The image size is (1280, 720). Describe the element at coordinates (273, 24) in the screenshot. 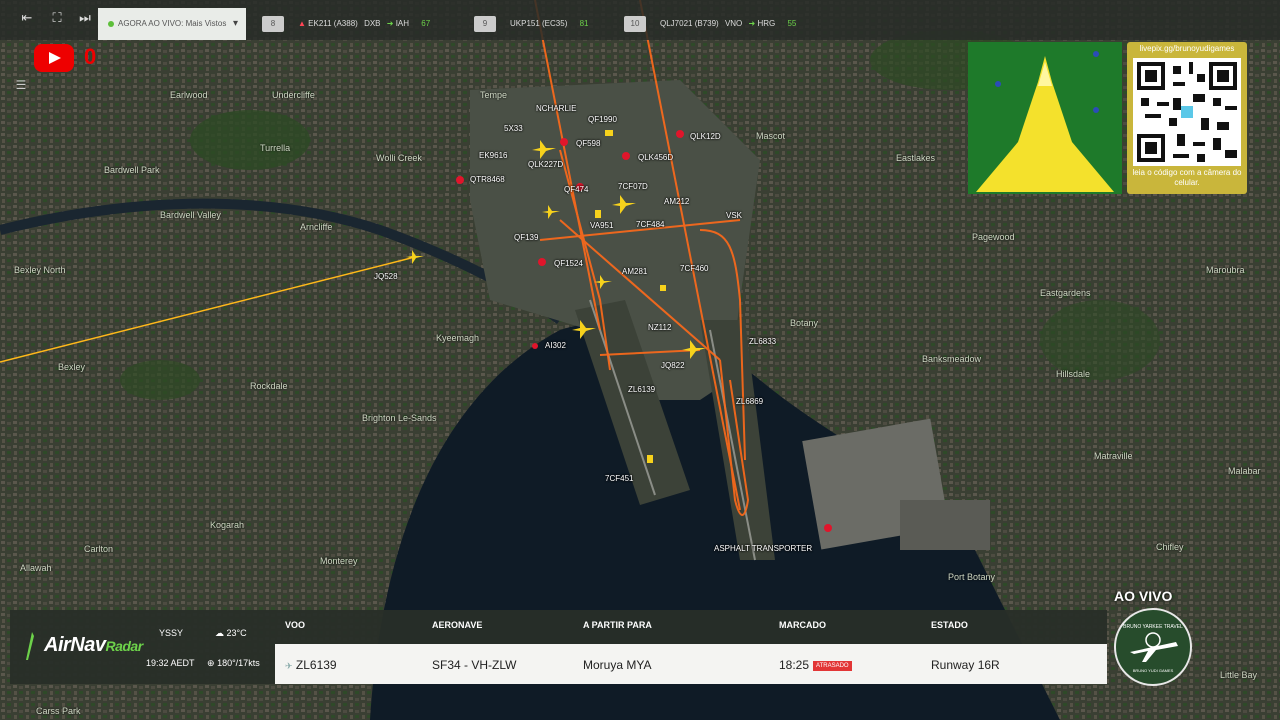

I see `ticket-number: 8` at that location.